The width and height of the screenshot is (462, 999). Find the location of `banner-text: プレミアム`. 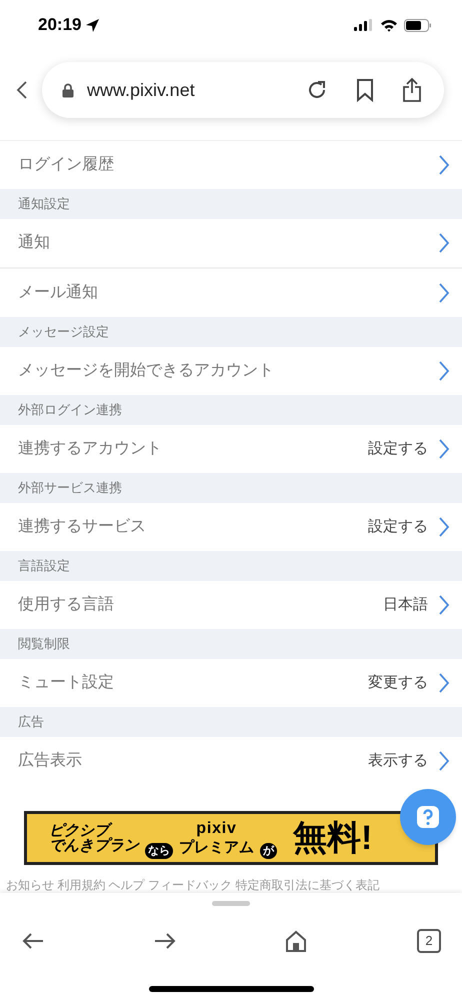

banner-text: プレミアム is located at coordinates (216, 847).